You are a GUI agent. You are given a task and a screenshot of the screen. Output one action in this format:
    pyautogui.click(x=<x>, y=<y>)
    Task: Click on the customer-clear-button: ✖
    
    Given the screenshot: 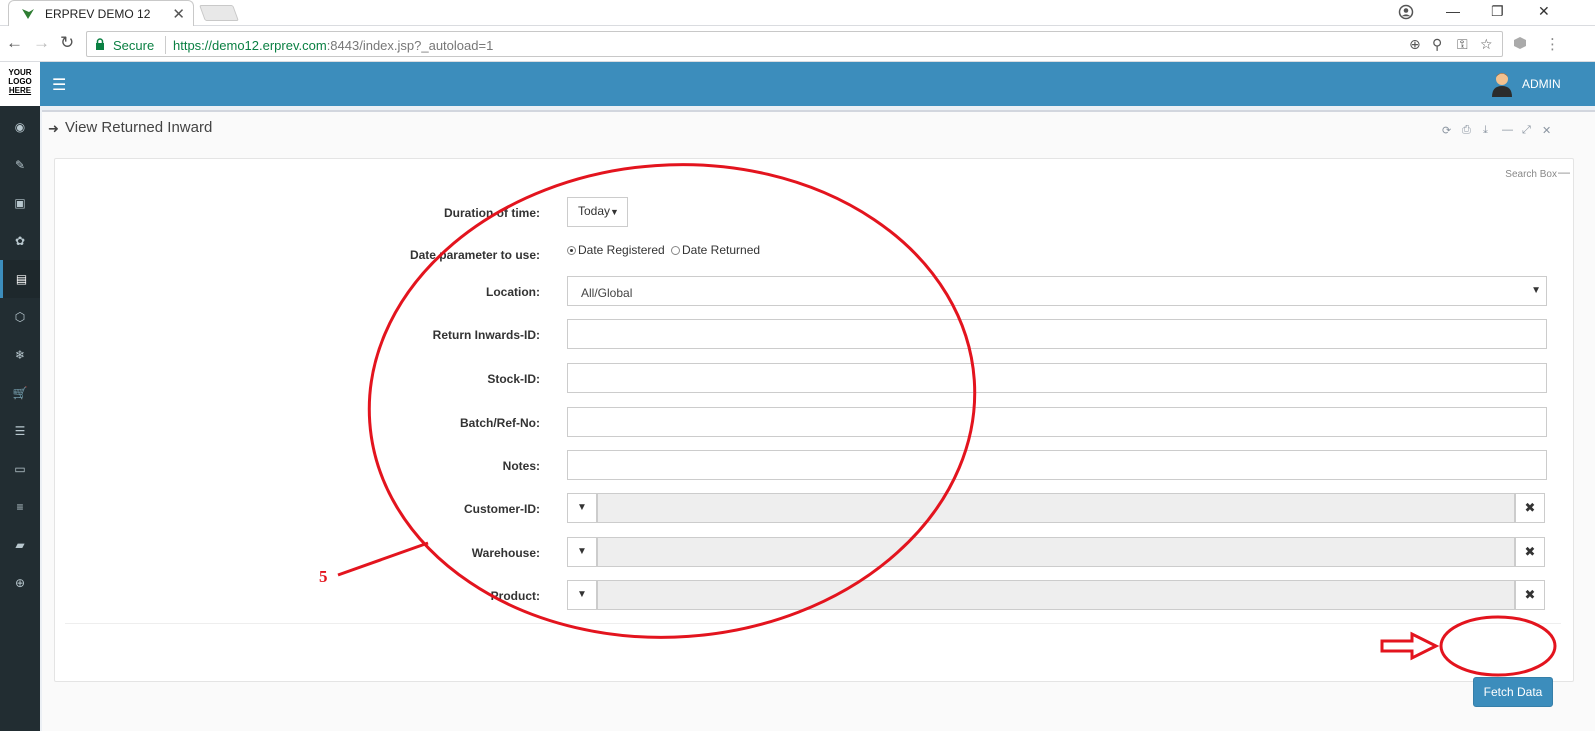 What is the action you would take?
    pyautogui.click(x=1530, y=508)
    